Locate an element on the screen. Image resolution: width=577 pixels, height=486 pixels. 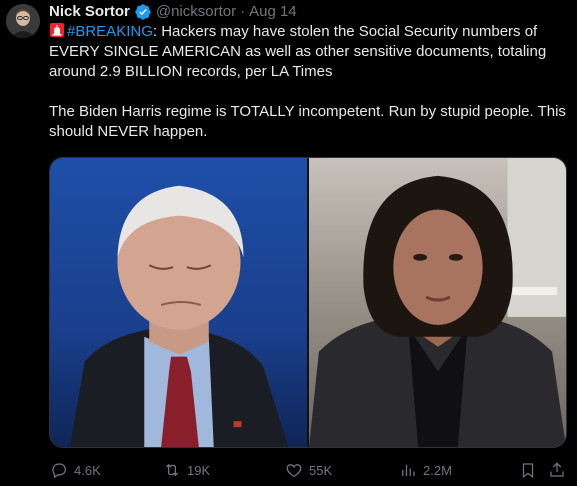
reply-button: 4.6K is located at coordinates (75, 470).